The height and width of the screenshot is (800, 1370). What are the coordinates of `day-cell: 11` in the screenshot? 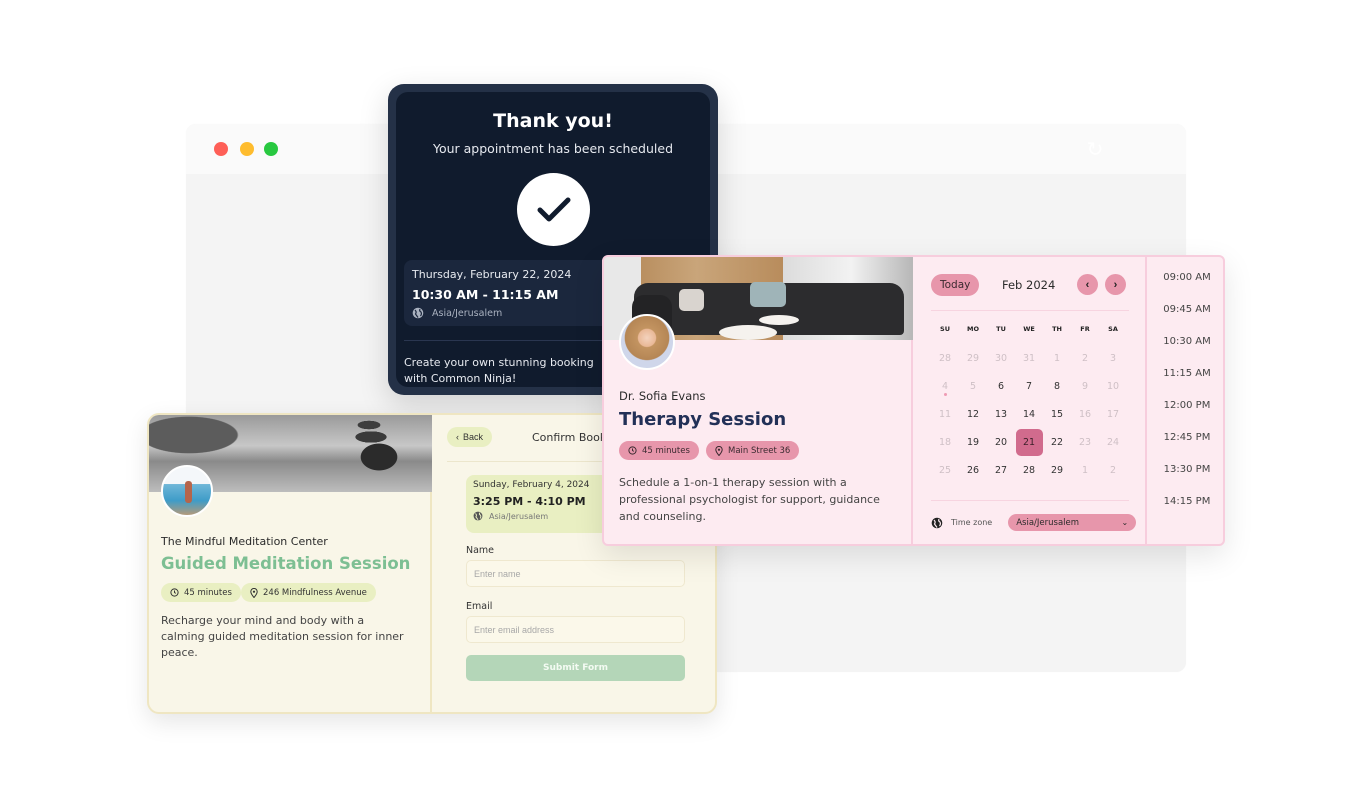 It's located at (945, 414).